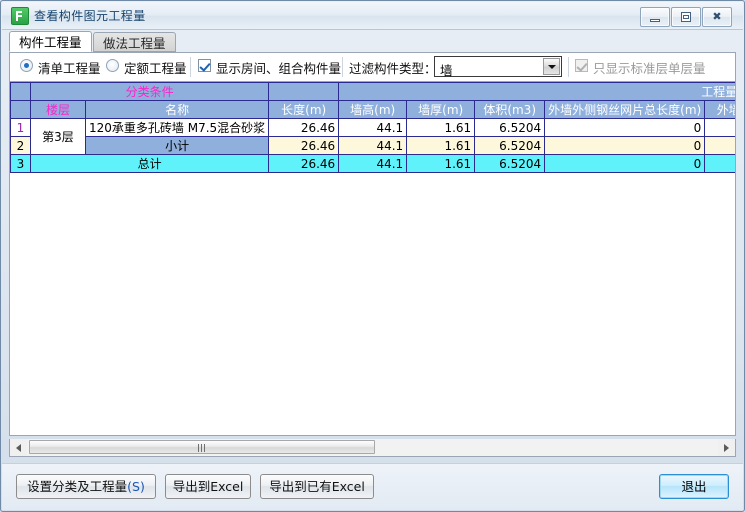 The width and height of the screenshot is (745, 512). What do you see at coordinates (77, 486) in the screenshot?
I see `settings-button-label: 设置分类及工程量` at bounding box center [77, 486].